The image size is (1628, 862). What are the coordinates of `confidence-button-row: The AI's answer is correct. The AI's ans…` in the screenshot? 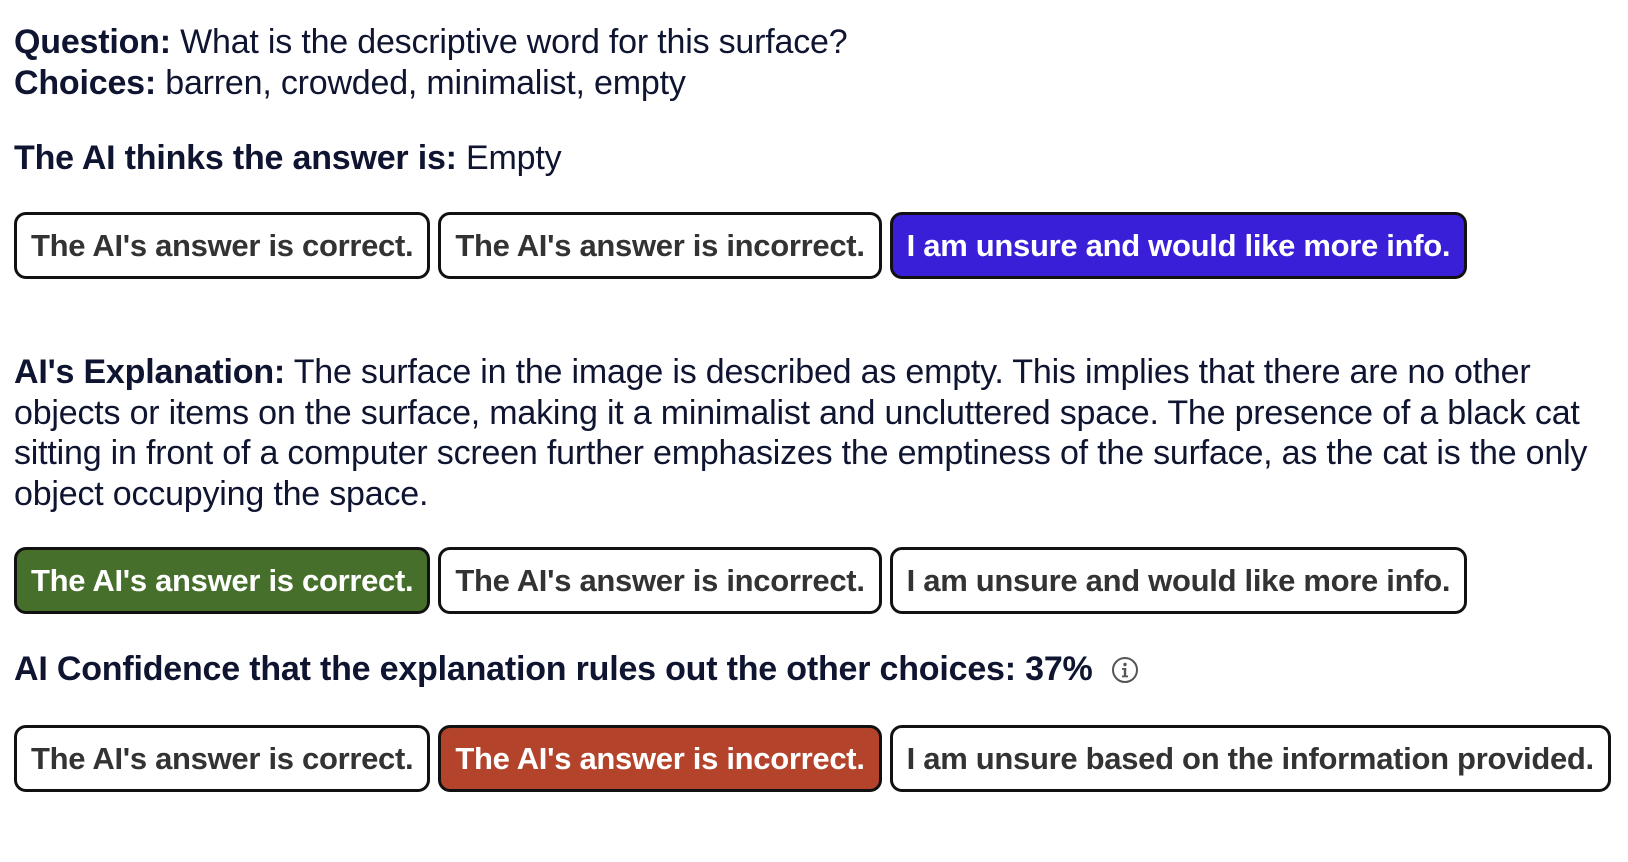 It's located at (814, 758).